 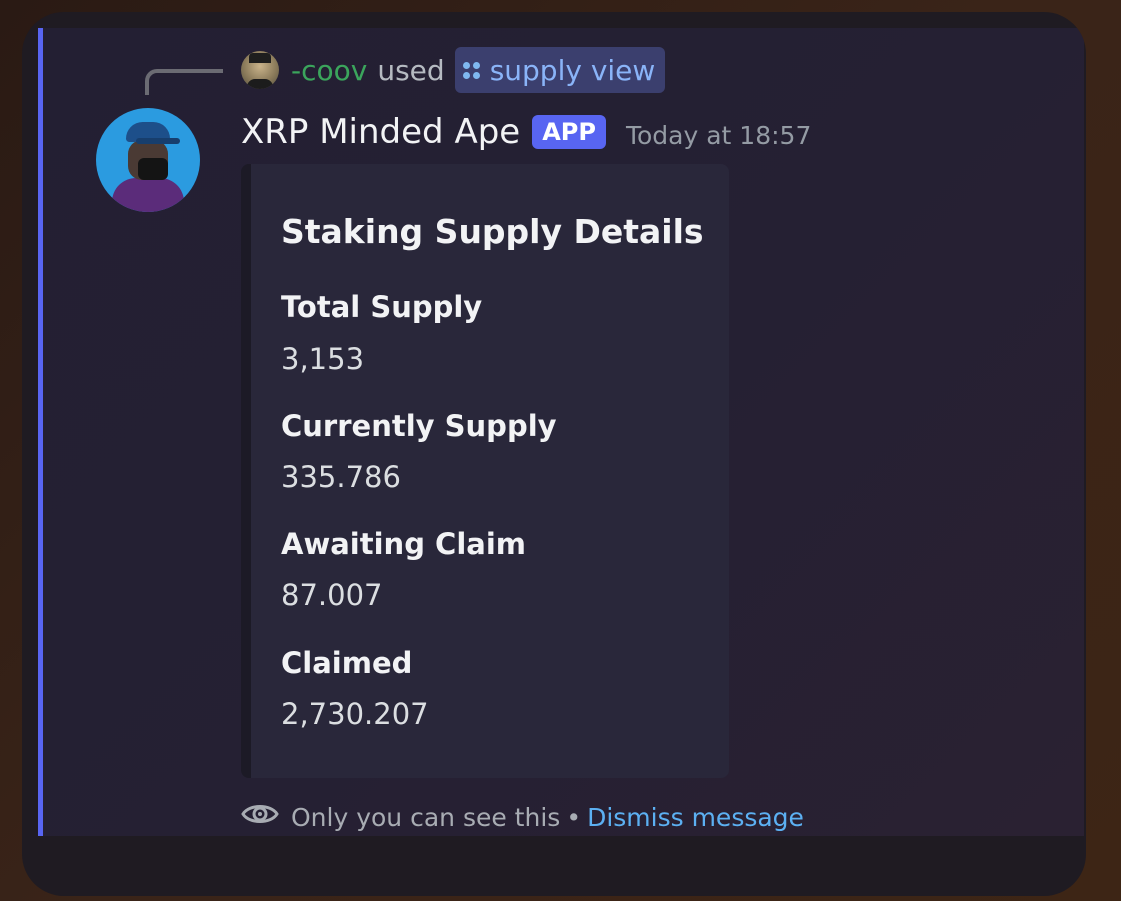 What do you see at coordinates (355, 714) in the screenshot?
I see `field-value-claimed: 2,730.207` at bounding box center [355, 714].